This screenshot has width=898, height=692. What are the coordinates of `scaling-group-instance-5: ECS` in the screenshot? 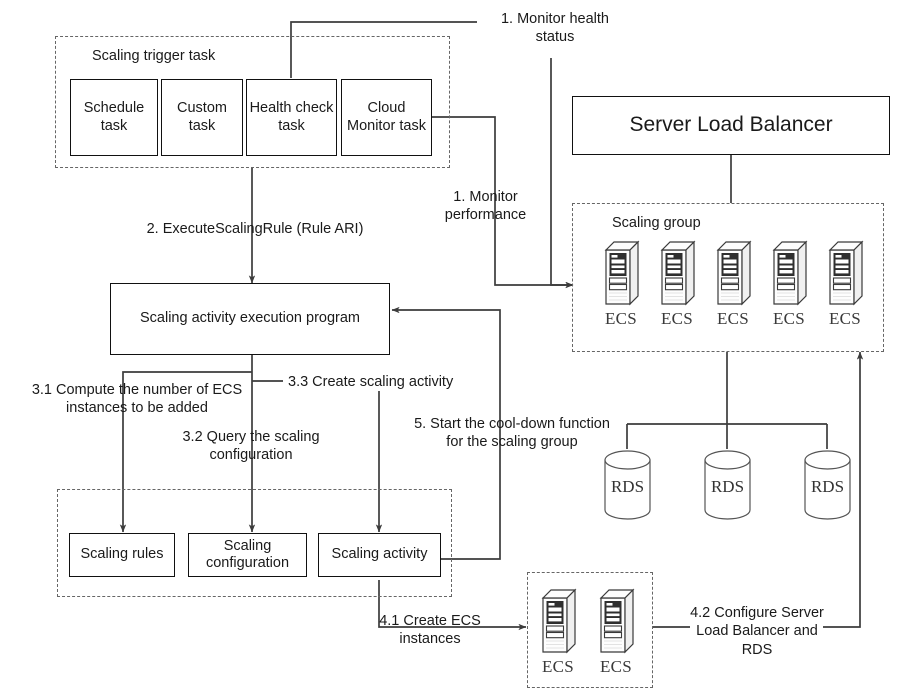 It's located at (845, 283).